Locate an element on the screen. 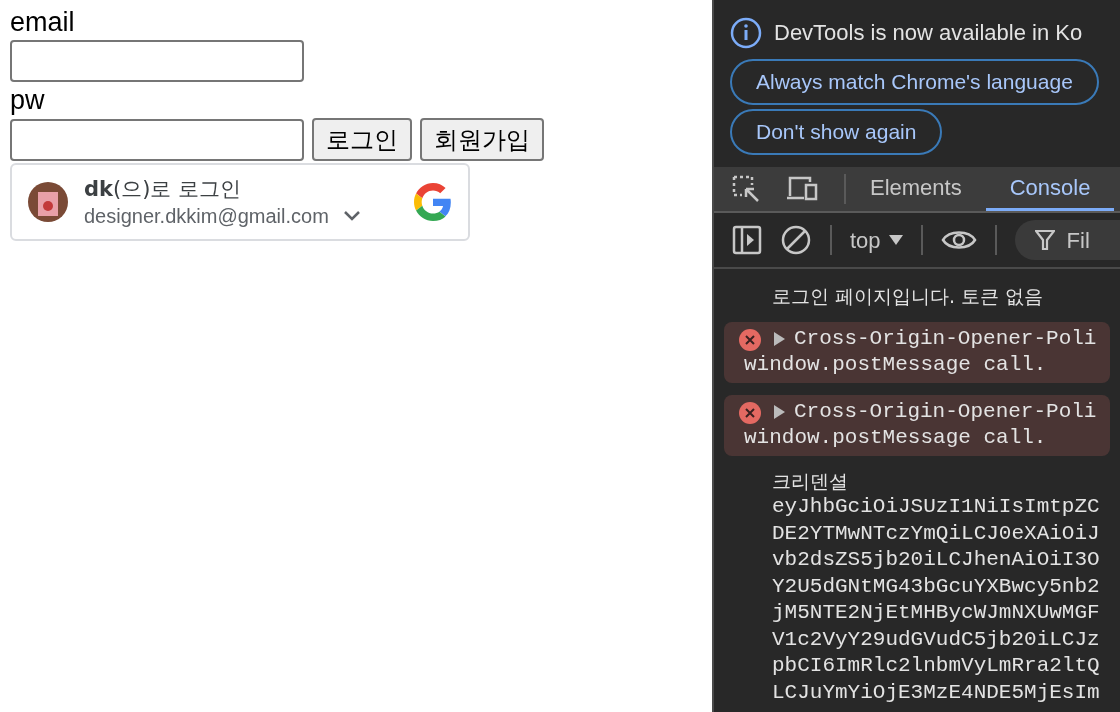 The width and height of the screenshot is (1120, 712). device-toolbar-icon is located at coordinates (802, 189).